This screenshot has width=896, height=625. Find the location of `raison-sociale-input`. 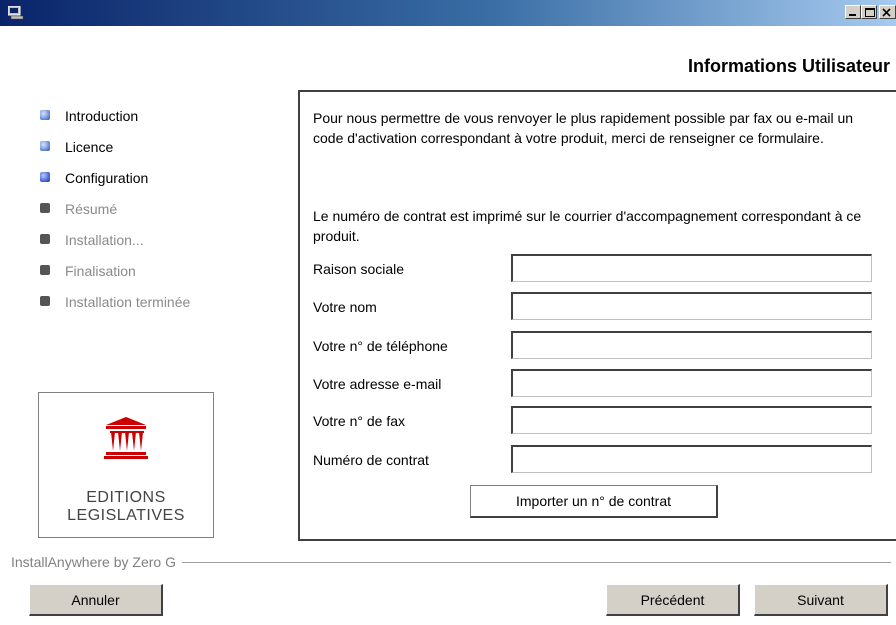

raison-sociale-input is located at coordinates (691, 268).